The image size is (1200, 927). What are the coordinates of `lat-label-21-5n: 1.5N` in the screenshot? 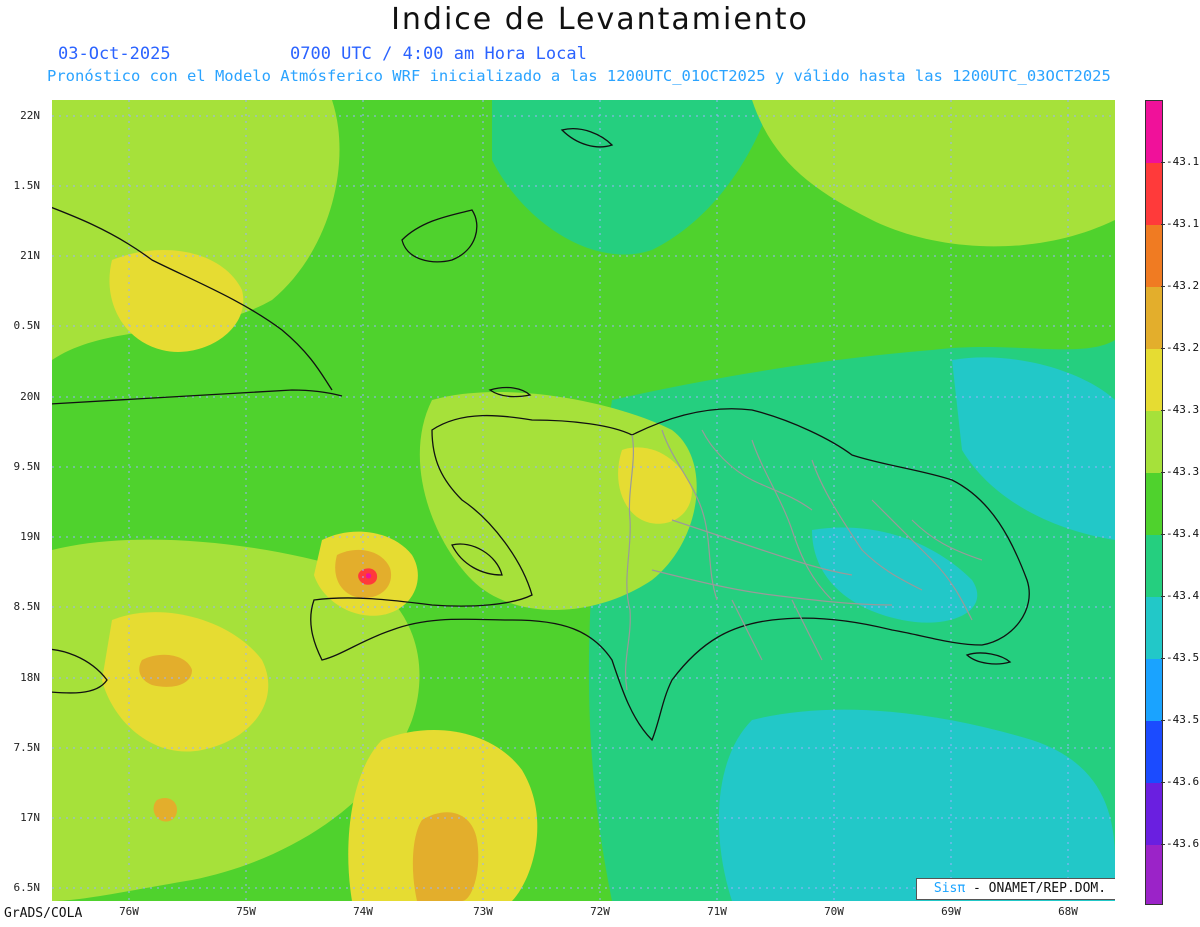 It's located at (27, 185).